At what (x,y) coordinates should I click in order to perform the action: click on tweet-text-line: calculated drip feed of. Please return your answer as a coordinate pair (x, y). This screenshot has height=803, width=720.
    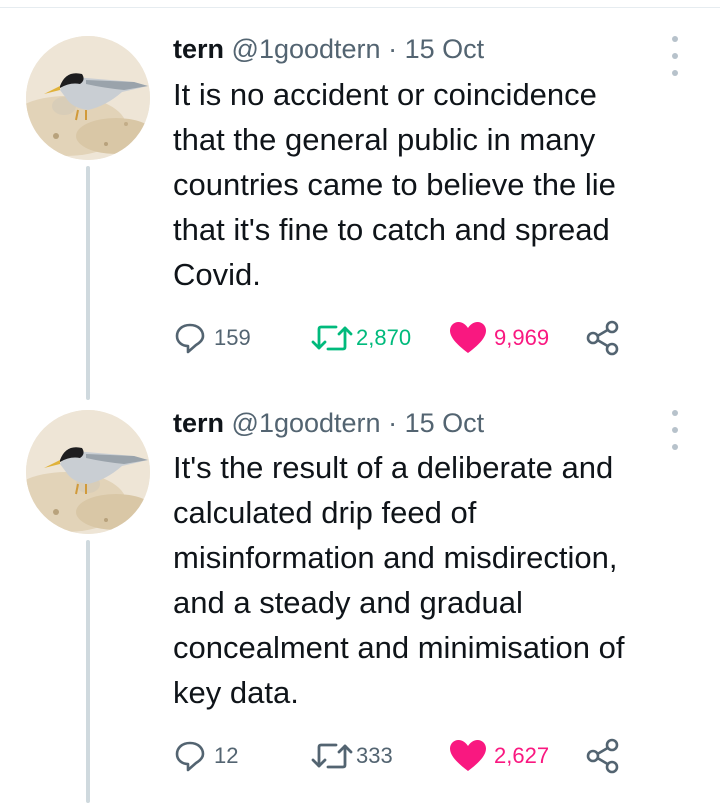
    Looking at the image, I should click on (325, 512).